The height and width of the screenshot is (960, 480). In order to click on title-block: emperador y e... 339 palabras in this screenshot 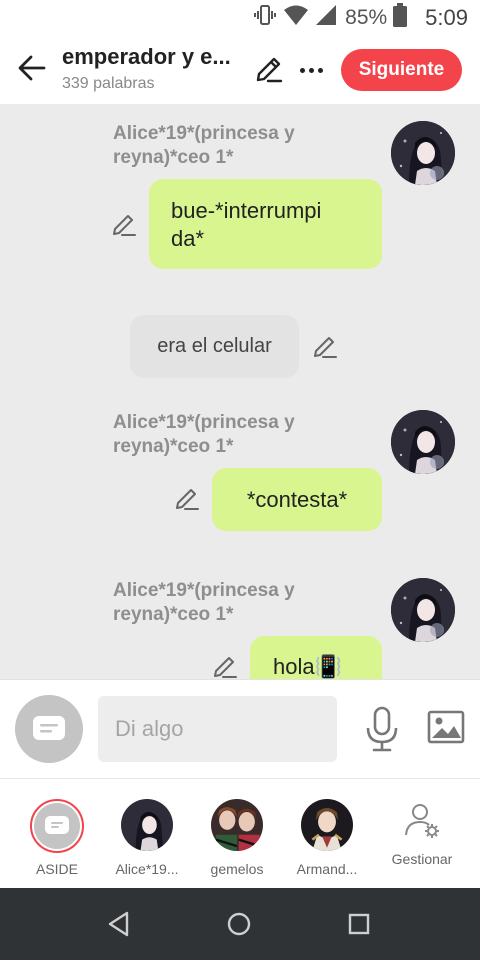, I will do `click(154, 68)`.